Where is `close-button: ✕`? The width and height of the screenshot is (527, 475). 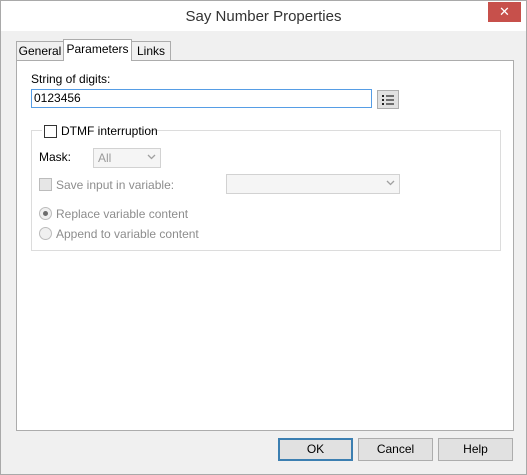 close-button: ✕ is located at coordinates (504, 12).